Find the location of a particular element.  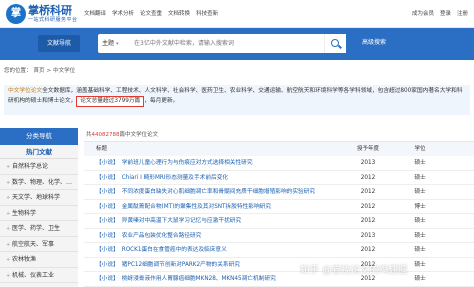

thesis-title: 猪PC12细胞调节创新对PARK2产物的关系研究 is located at coordinates (181, 265).